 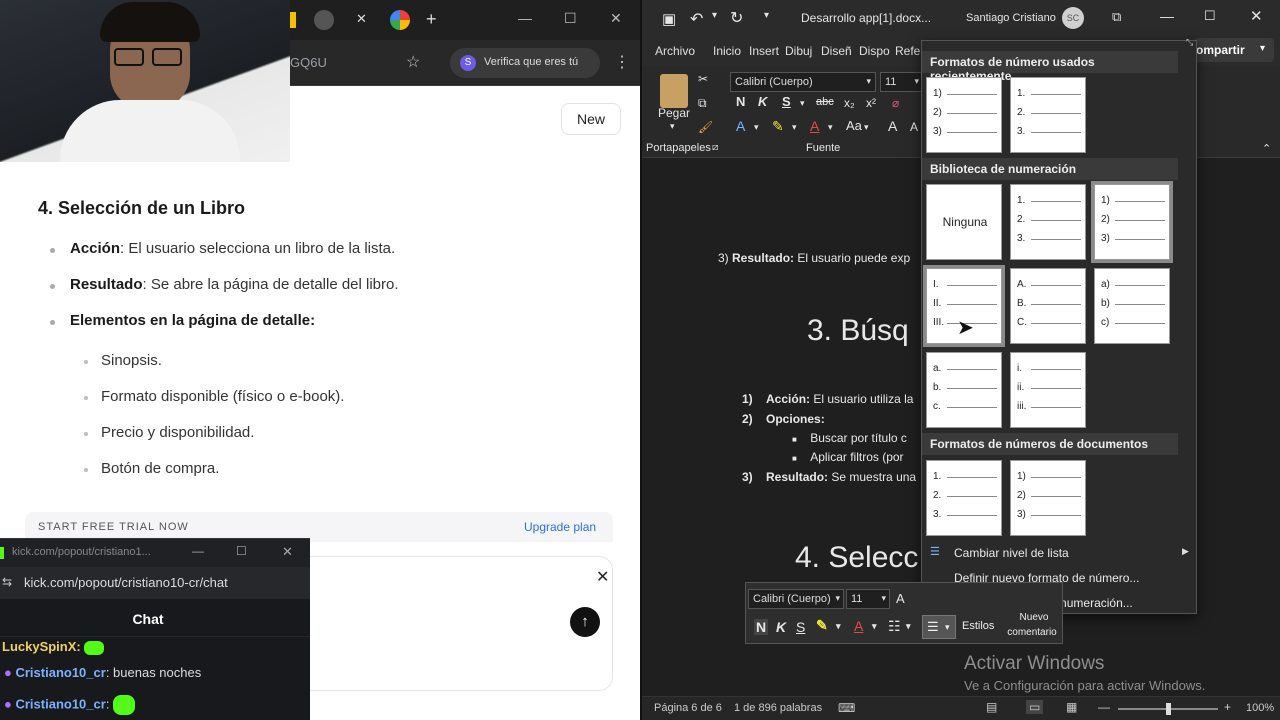 What do you see at coordinates (825, 102) in the screenshot?
I see `strikethrough-button: abc` at bounding box center [825, 102].